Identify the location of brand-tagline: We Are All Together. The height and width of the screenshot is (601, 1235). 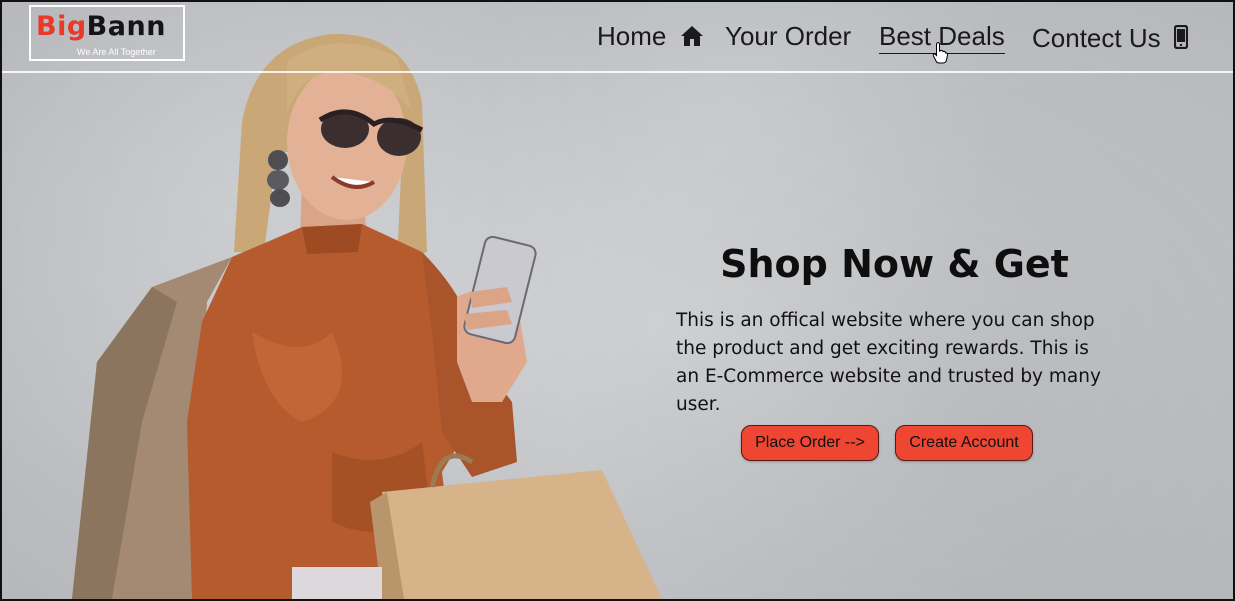
(116, 52).